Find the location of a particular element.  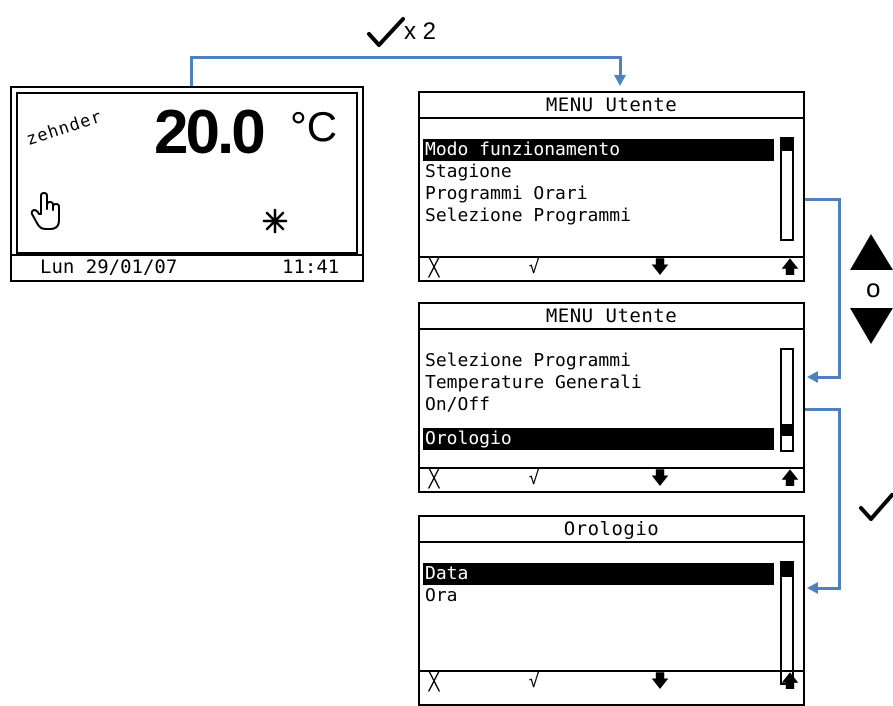

or-label: o is located at coordinates (873, 288).